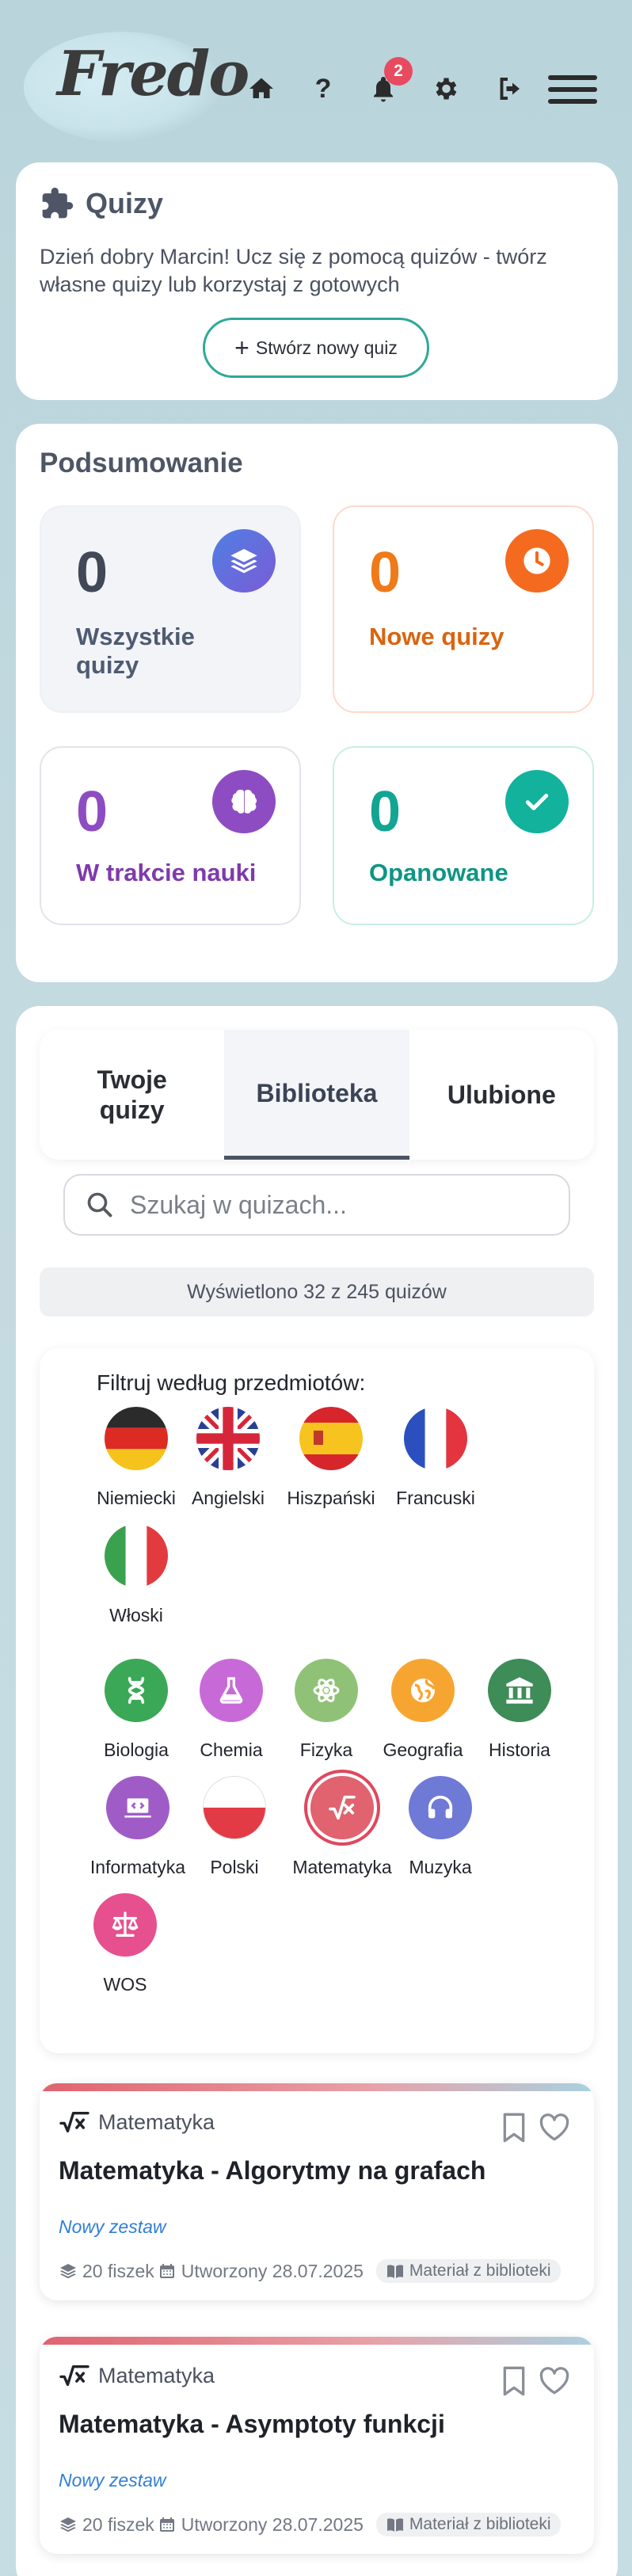 The image size is (632, 2576). I want to click on dna-icon, so click(136, 1690).